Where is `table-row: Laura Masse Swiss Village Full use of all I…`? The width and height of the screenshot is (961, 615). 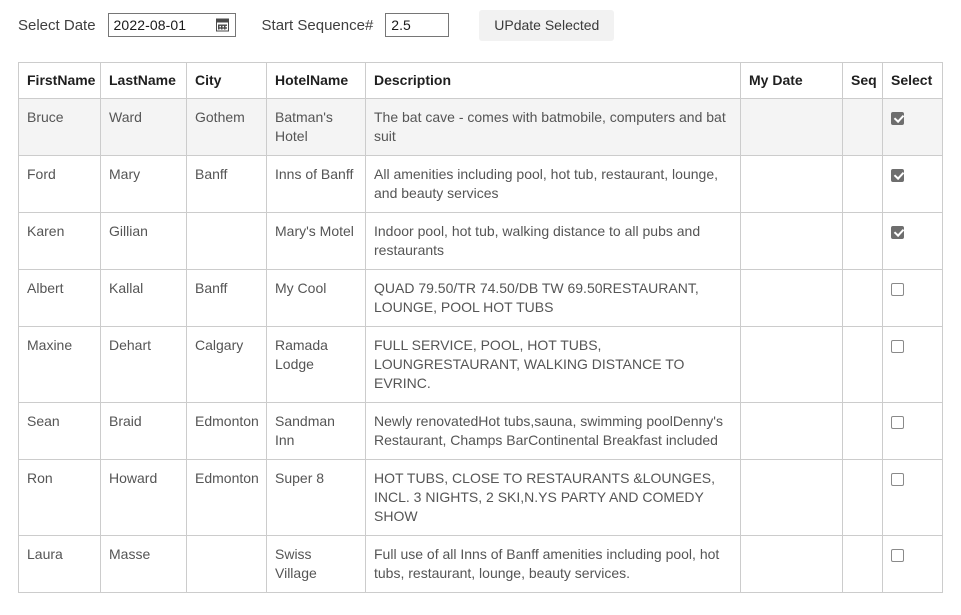 table-row: Laura Masse Swiss Village Full use of all I… is located at coordinates (480, 564).